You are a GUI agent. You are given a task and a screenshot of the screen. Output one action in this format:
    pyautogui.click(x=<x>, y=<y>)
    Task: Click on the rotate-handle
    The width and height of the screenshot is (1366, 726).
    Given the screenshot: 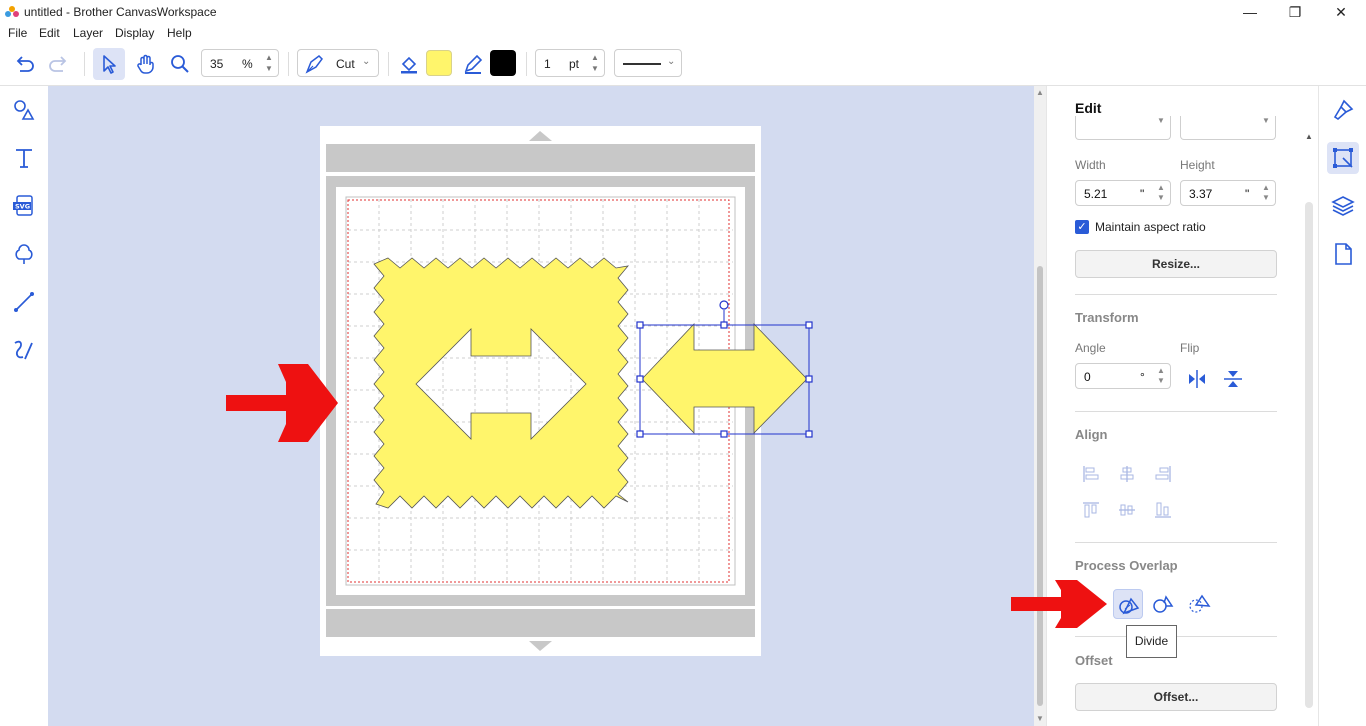 What is the action you would take?
    pyautogui.click(x=724, y=305)
    